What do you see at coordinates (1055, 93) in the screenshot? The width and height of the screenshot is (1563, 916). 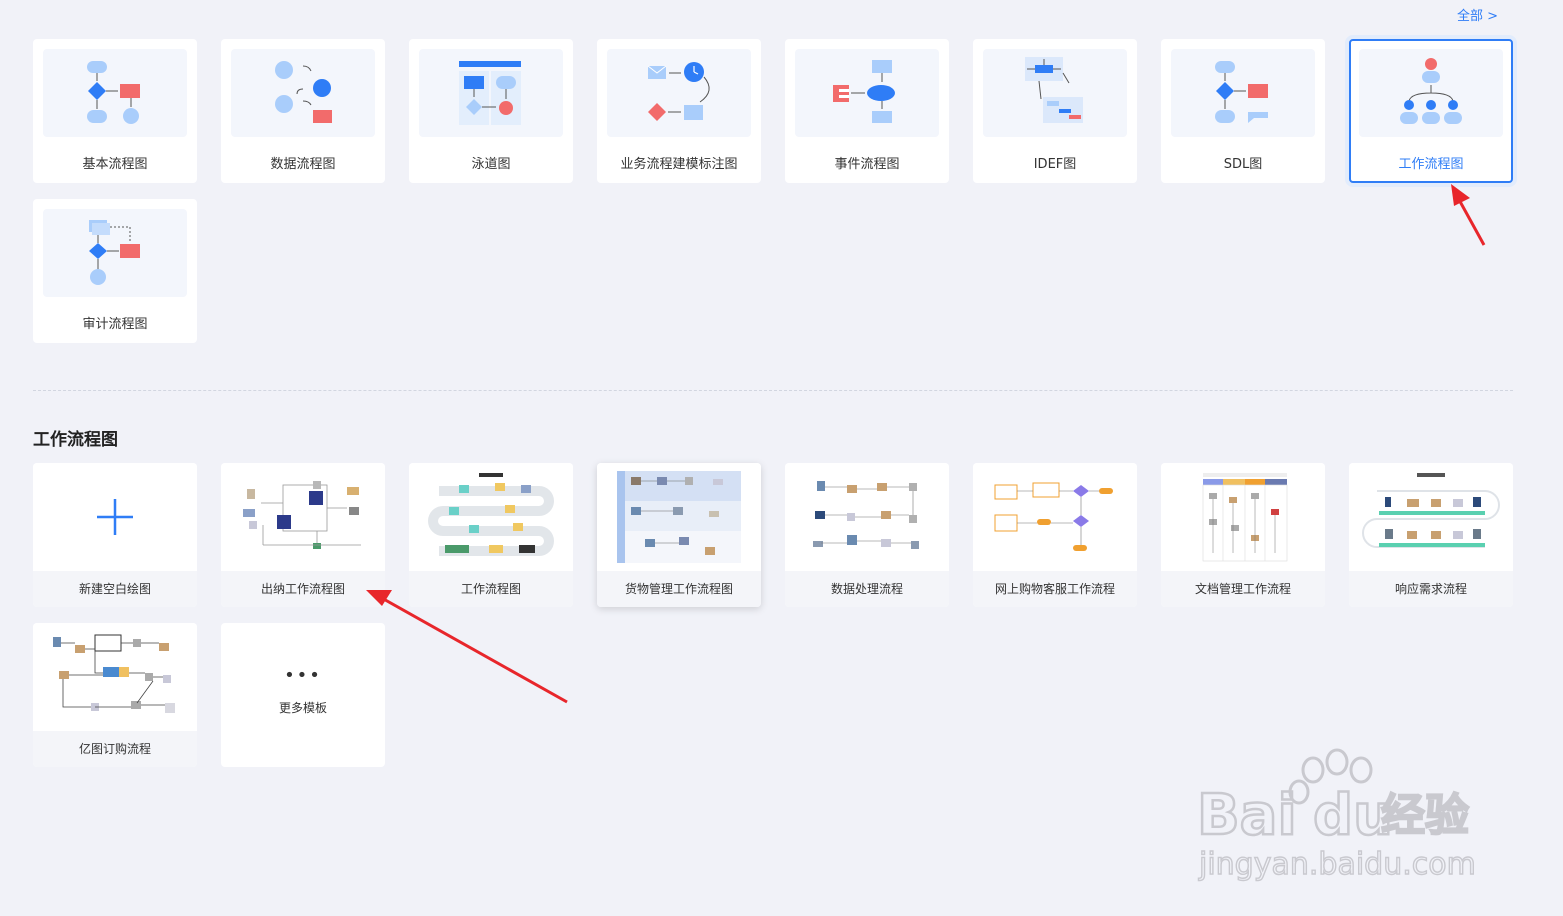 I see `idef-thumbnail` at bounding box center [1055, 93].